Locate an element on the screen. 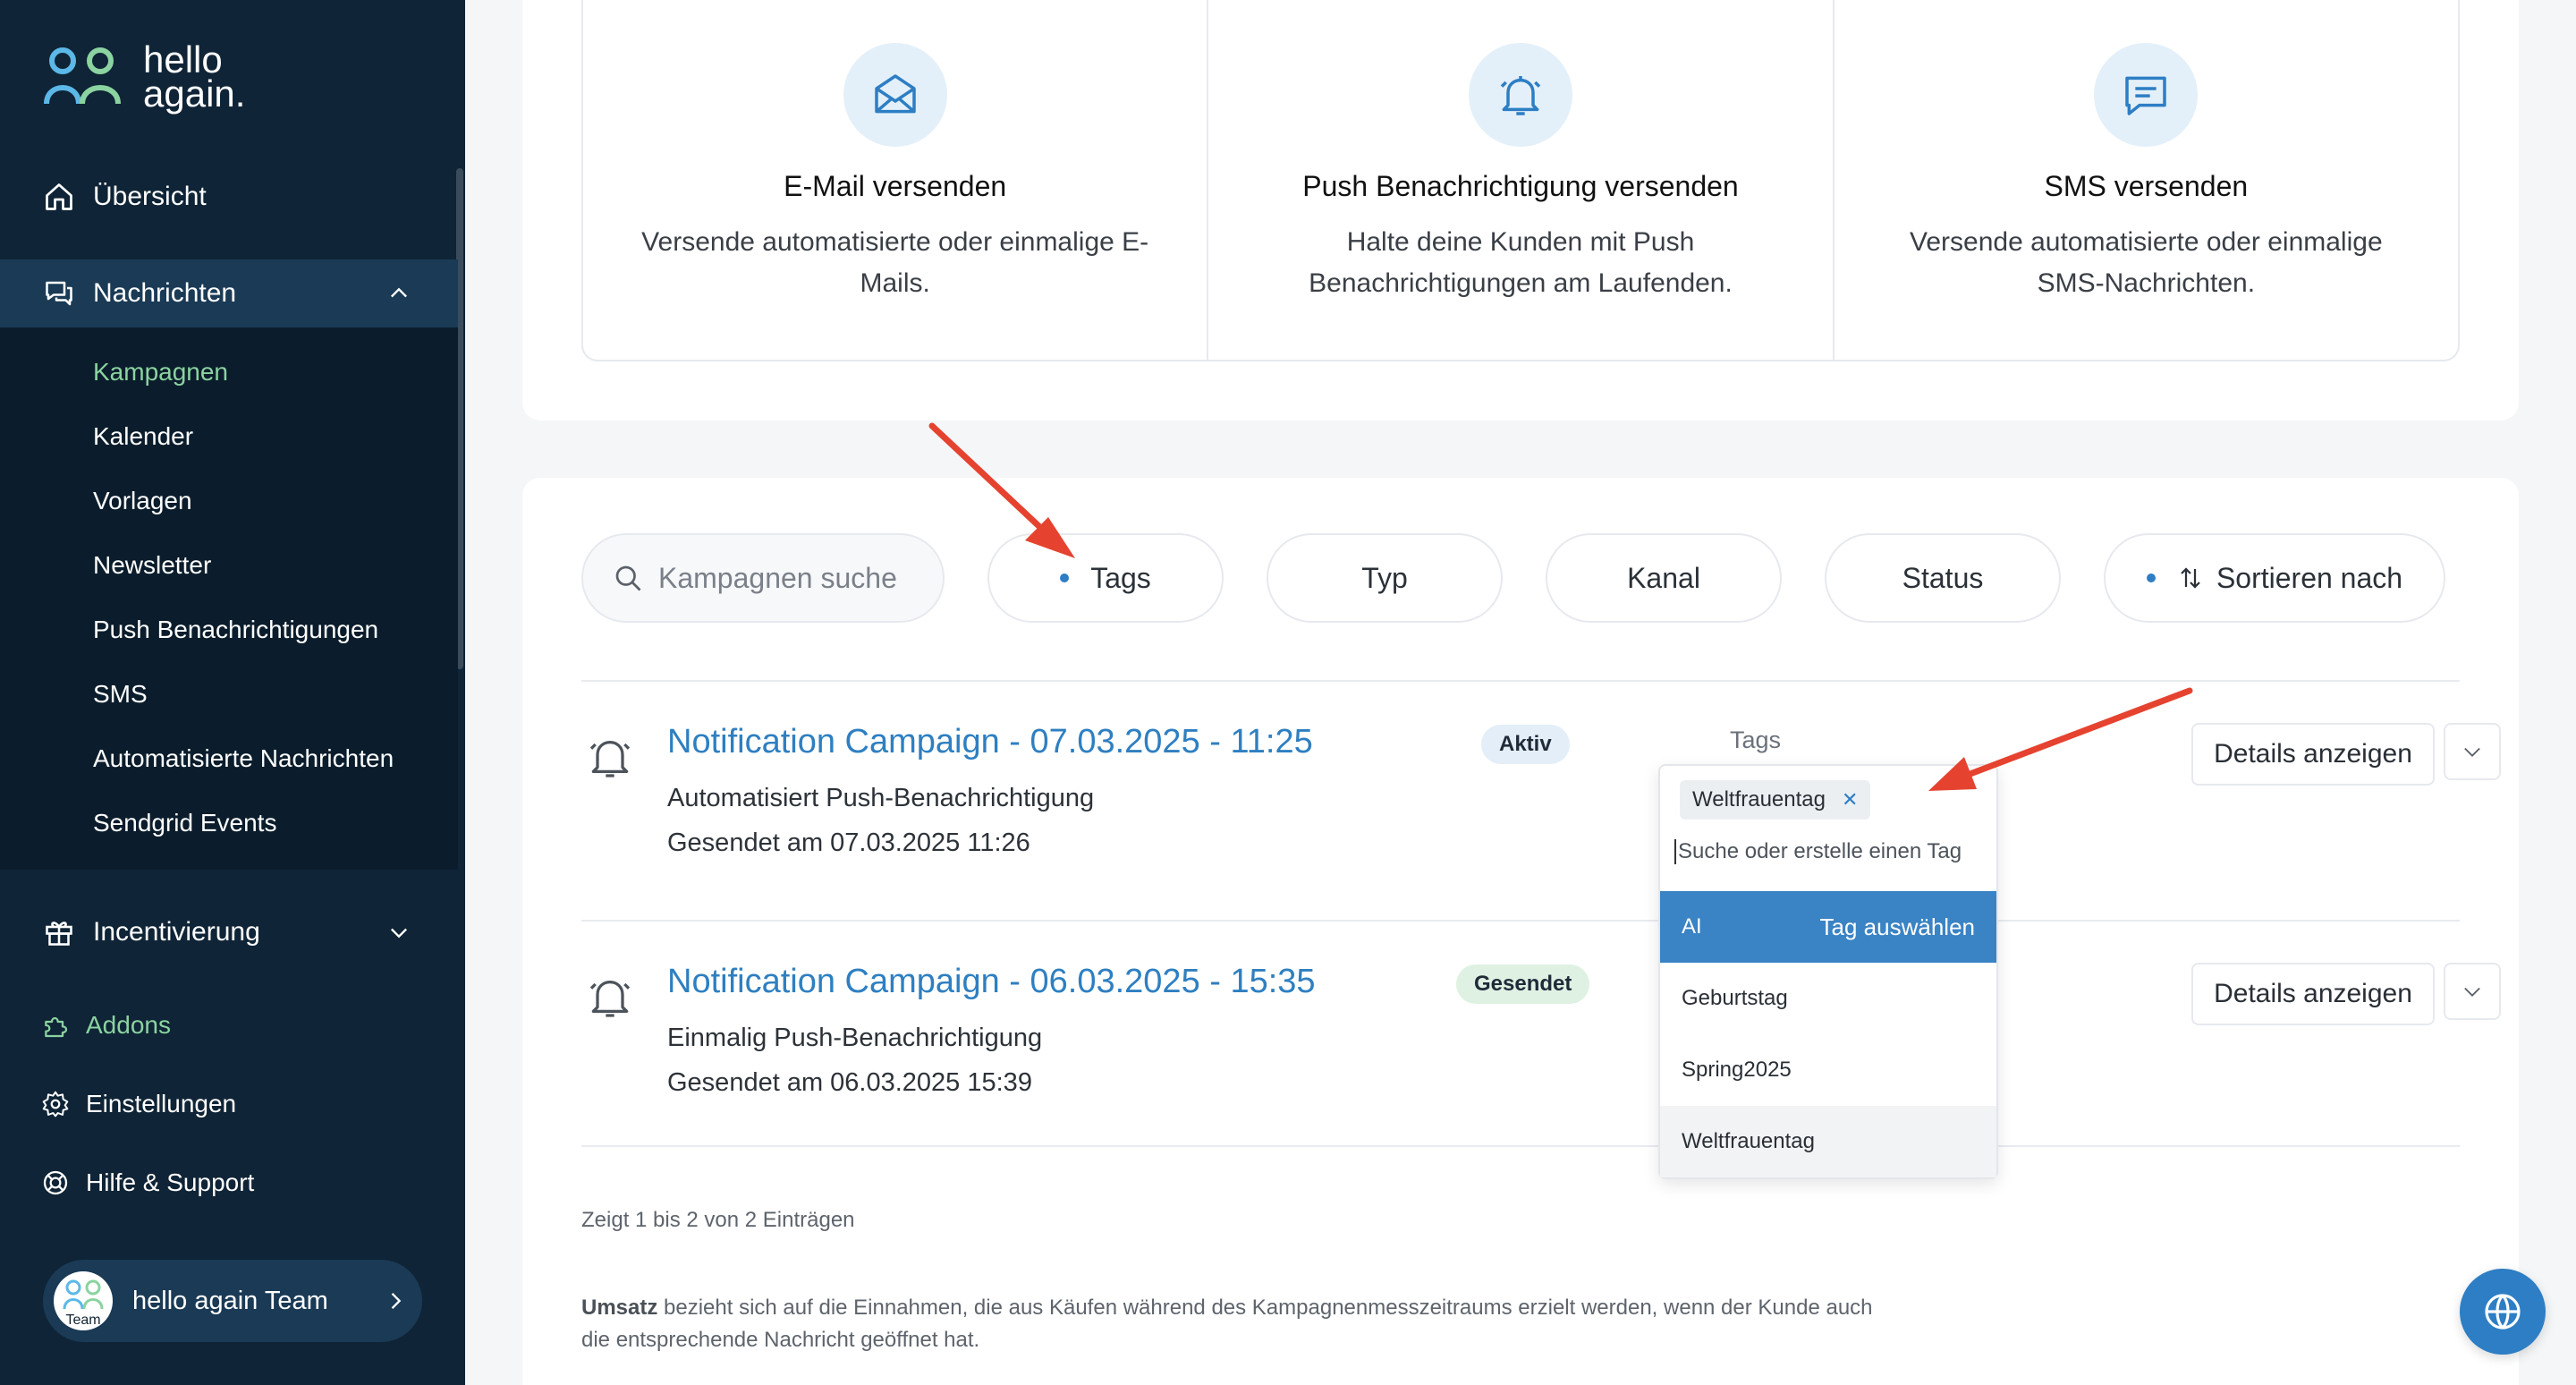 This screenshot has width=2576, height=1385. campaign-type: Automatisiert Push-Benachrichtigung is located at coordinates (881, 798).